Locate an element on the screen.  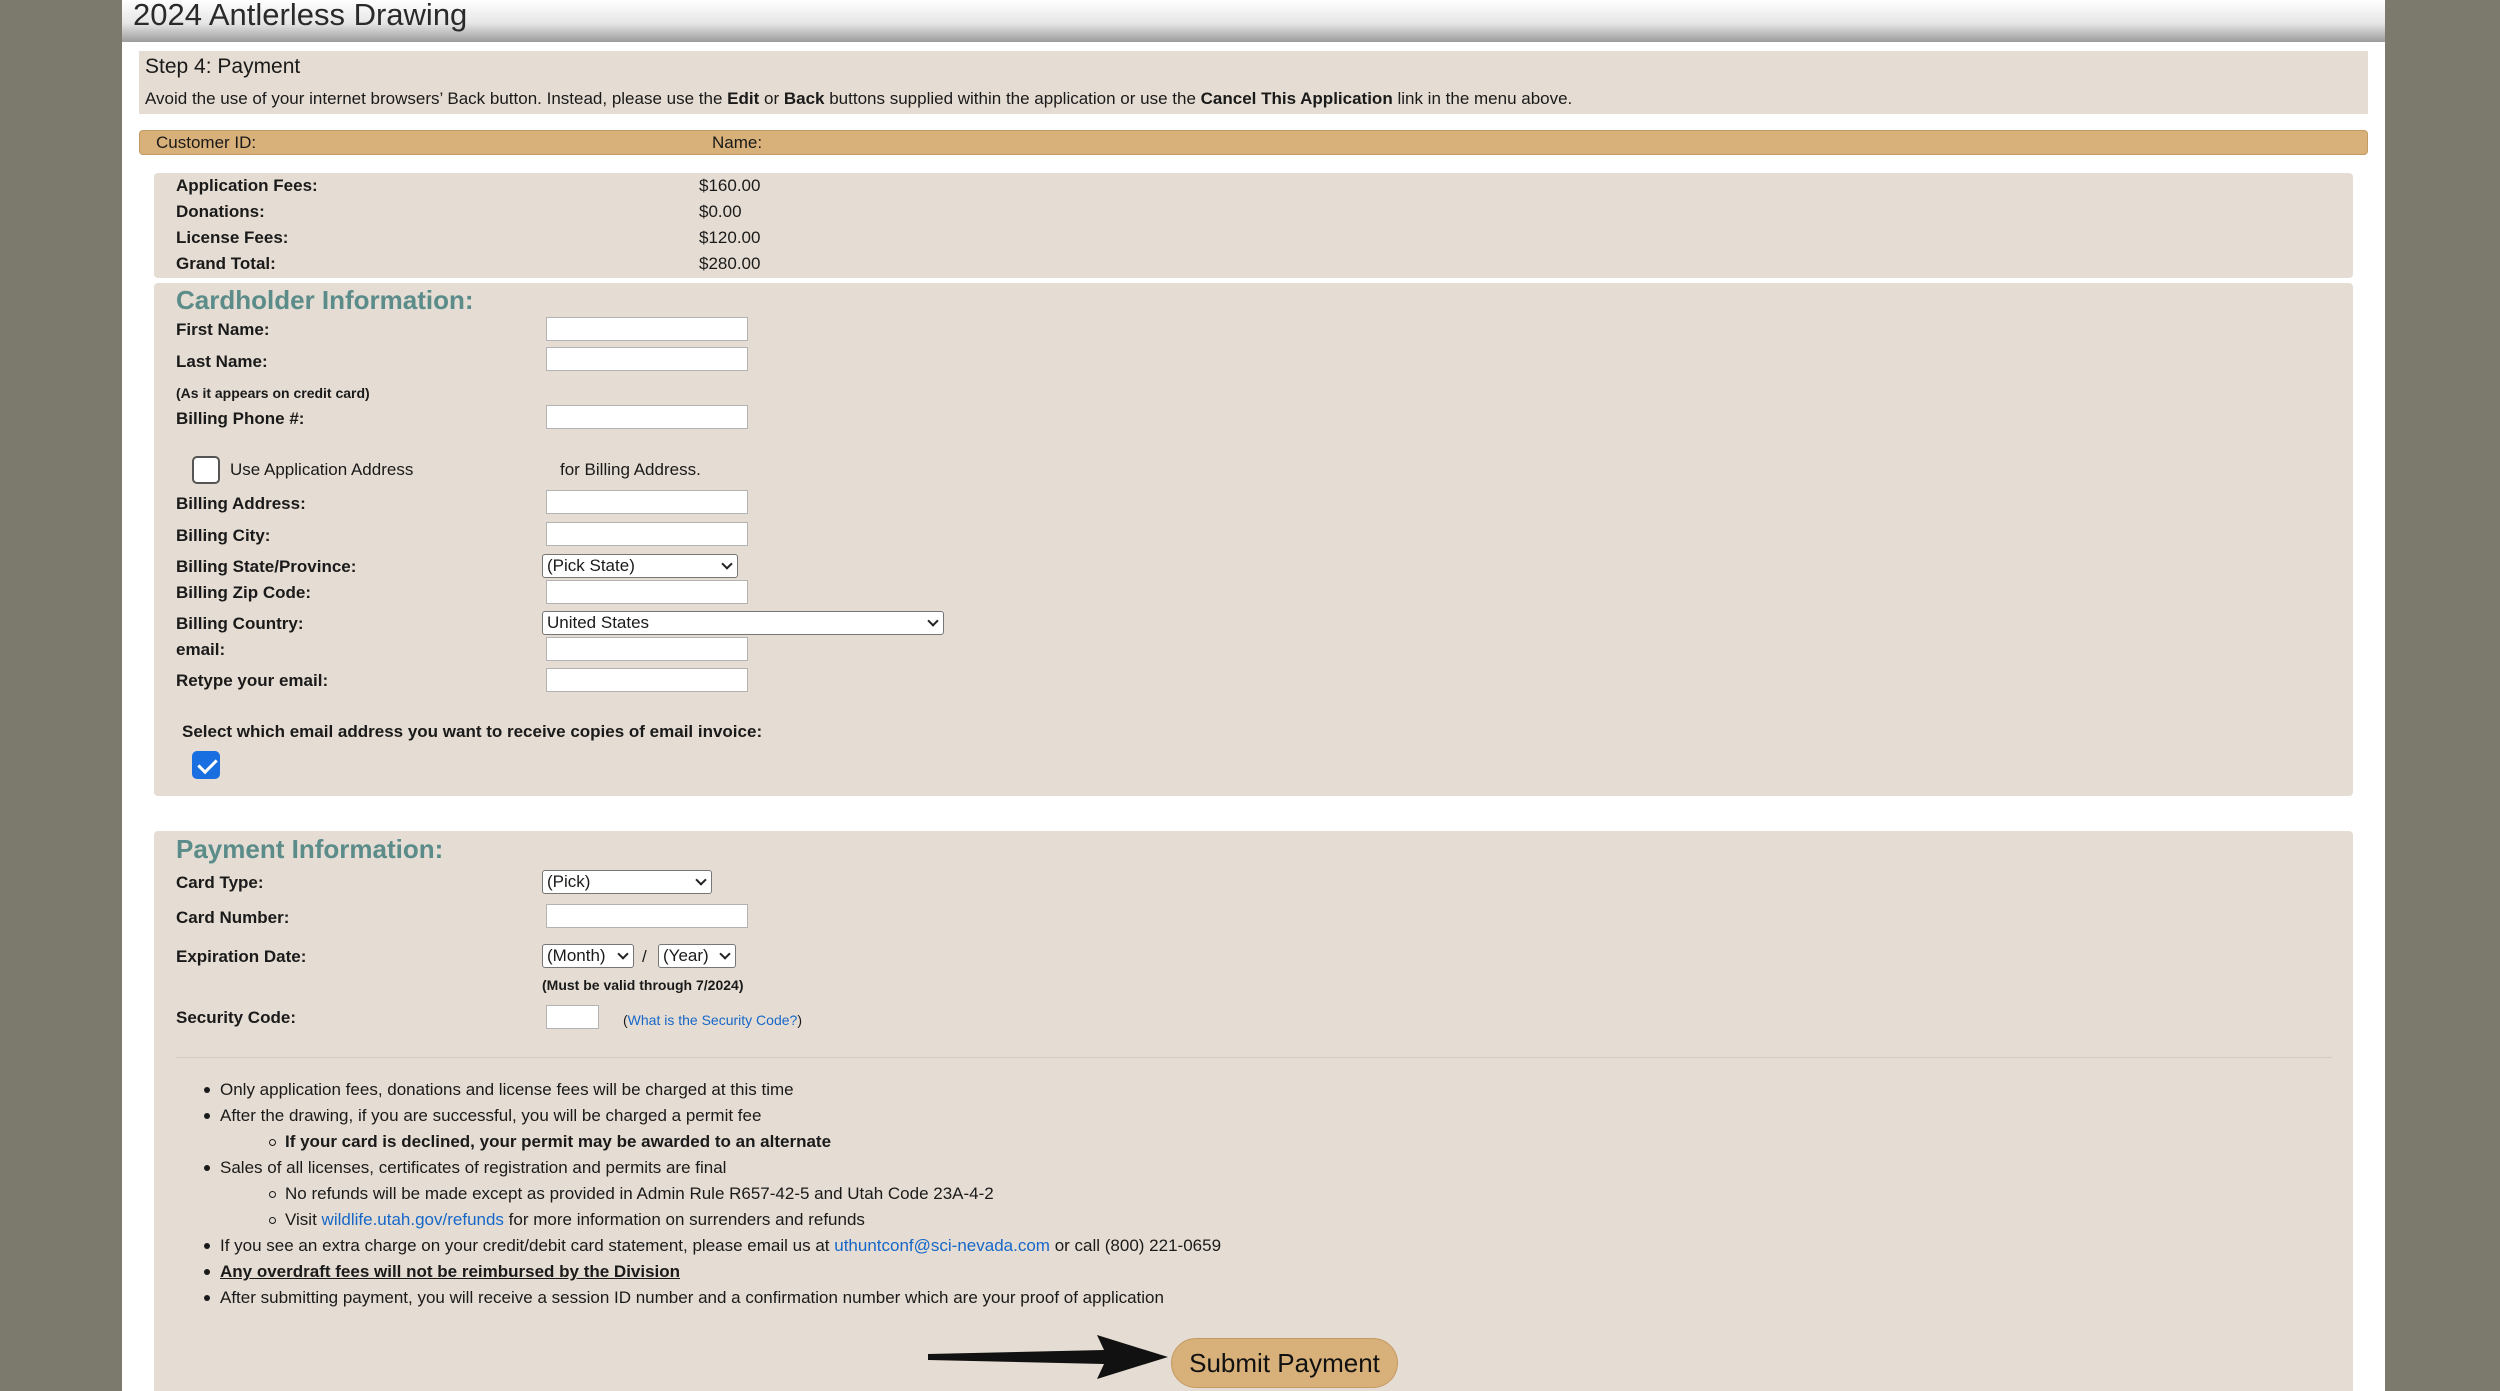
credit-card-note: (As it appears on credit card) is located at coordinates (273, 393).